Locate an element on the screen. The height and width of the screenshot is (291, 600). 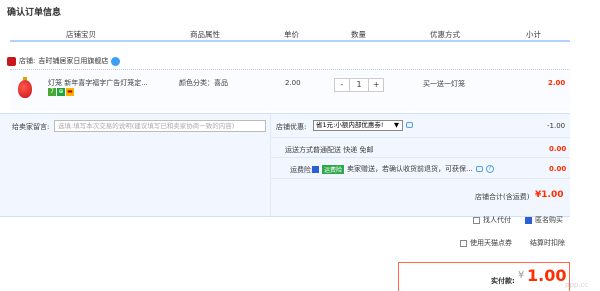
shop-icon is located at coordinates (11, 61).